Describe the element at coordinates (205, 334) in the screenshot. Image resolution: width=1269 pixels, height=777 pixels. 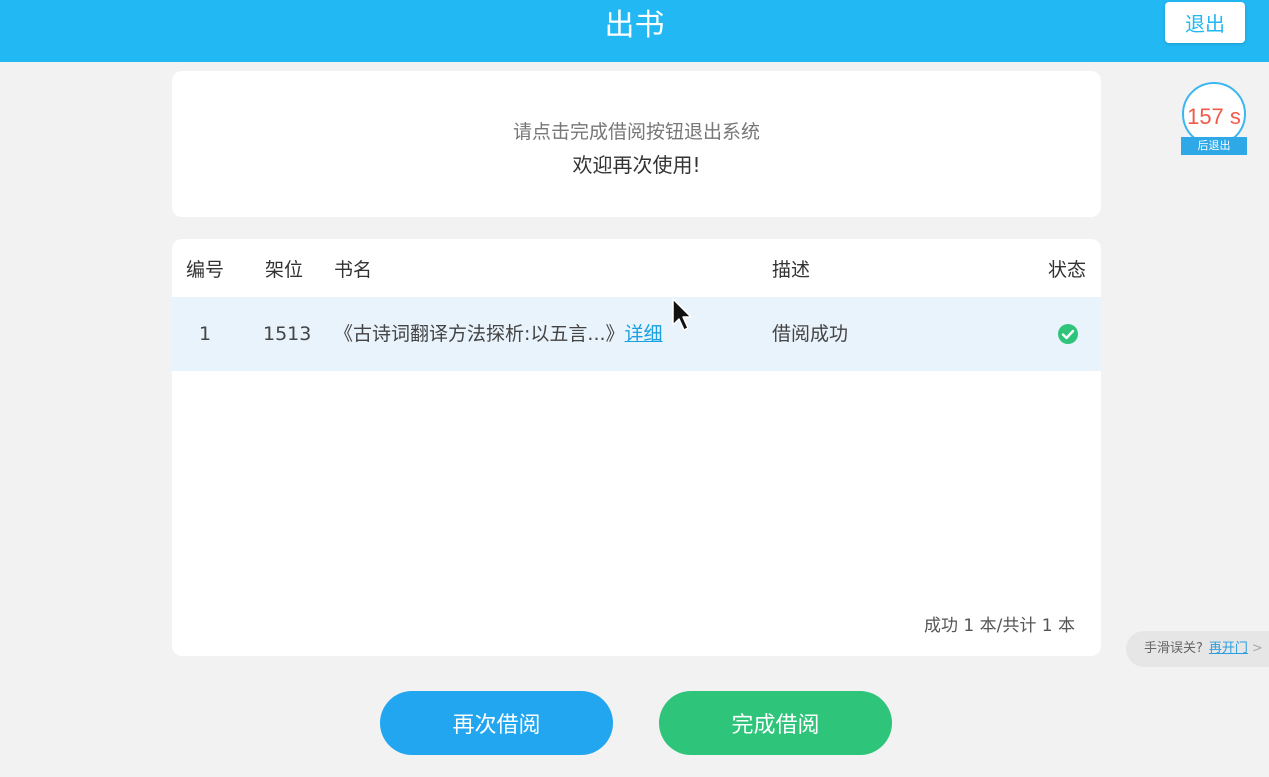
I see `row-number: 1` at that location.